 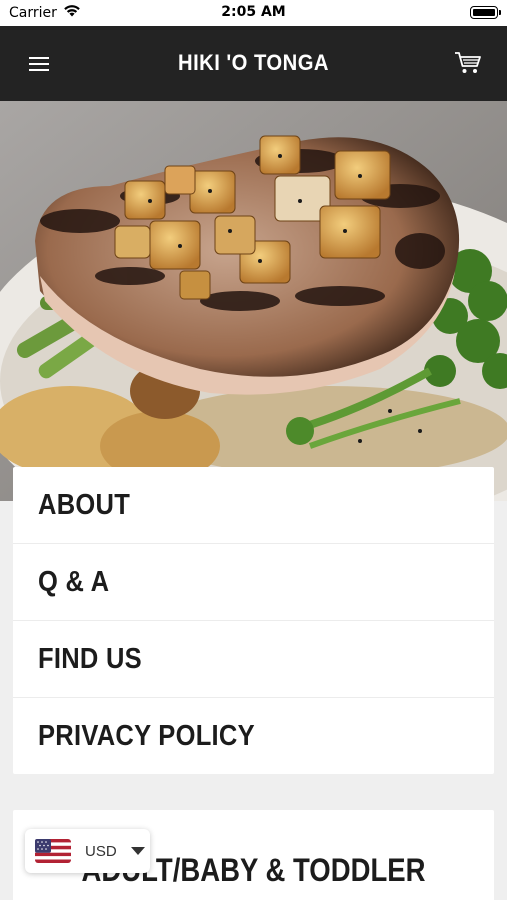 I want to click on app-title: HIKI 'O TONGA, so click(x=253, y=63).